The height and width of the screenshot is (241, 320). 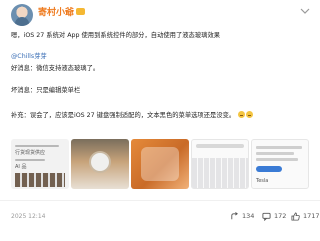 I want to click on post-text-line-4: 坏消息：只是编辑菜单栏, so click(x=46, y=90).